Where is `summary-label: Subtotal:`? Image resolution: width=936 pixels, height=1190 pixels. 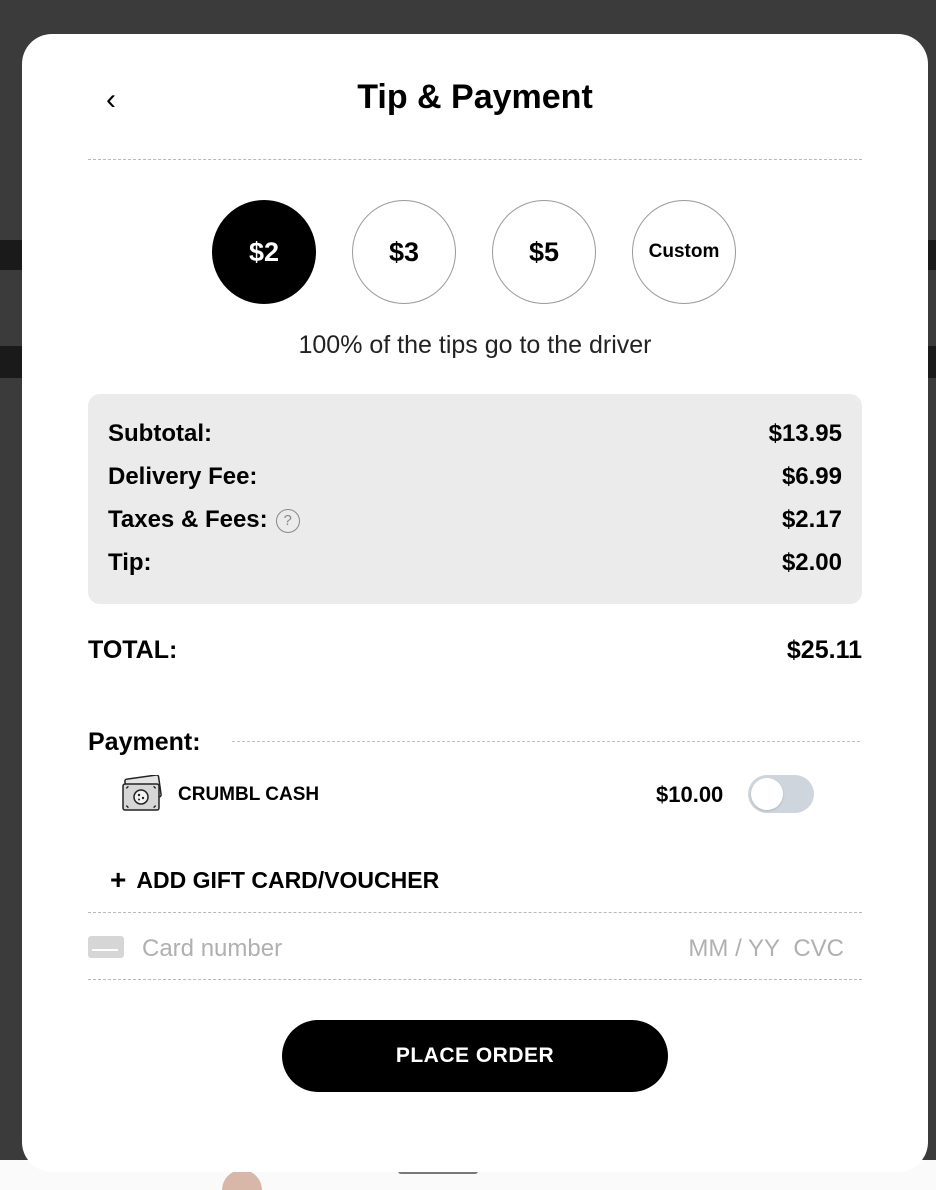
summary-label: Subtotal: is located at coordinates (160, 433).